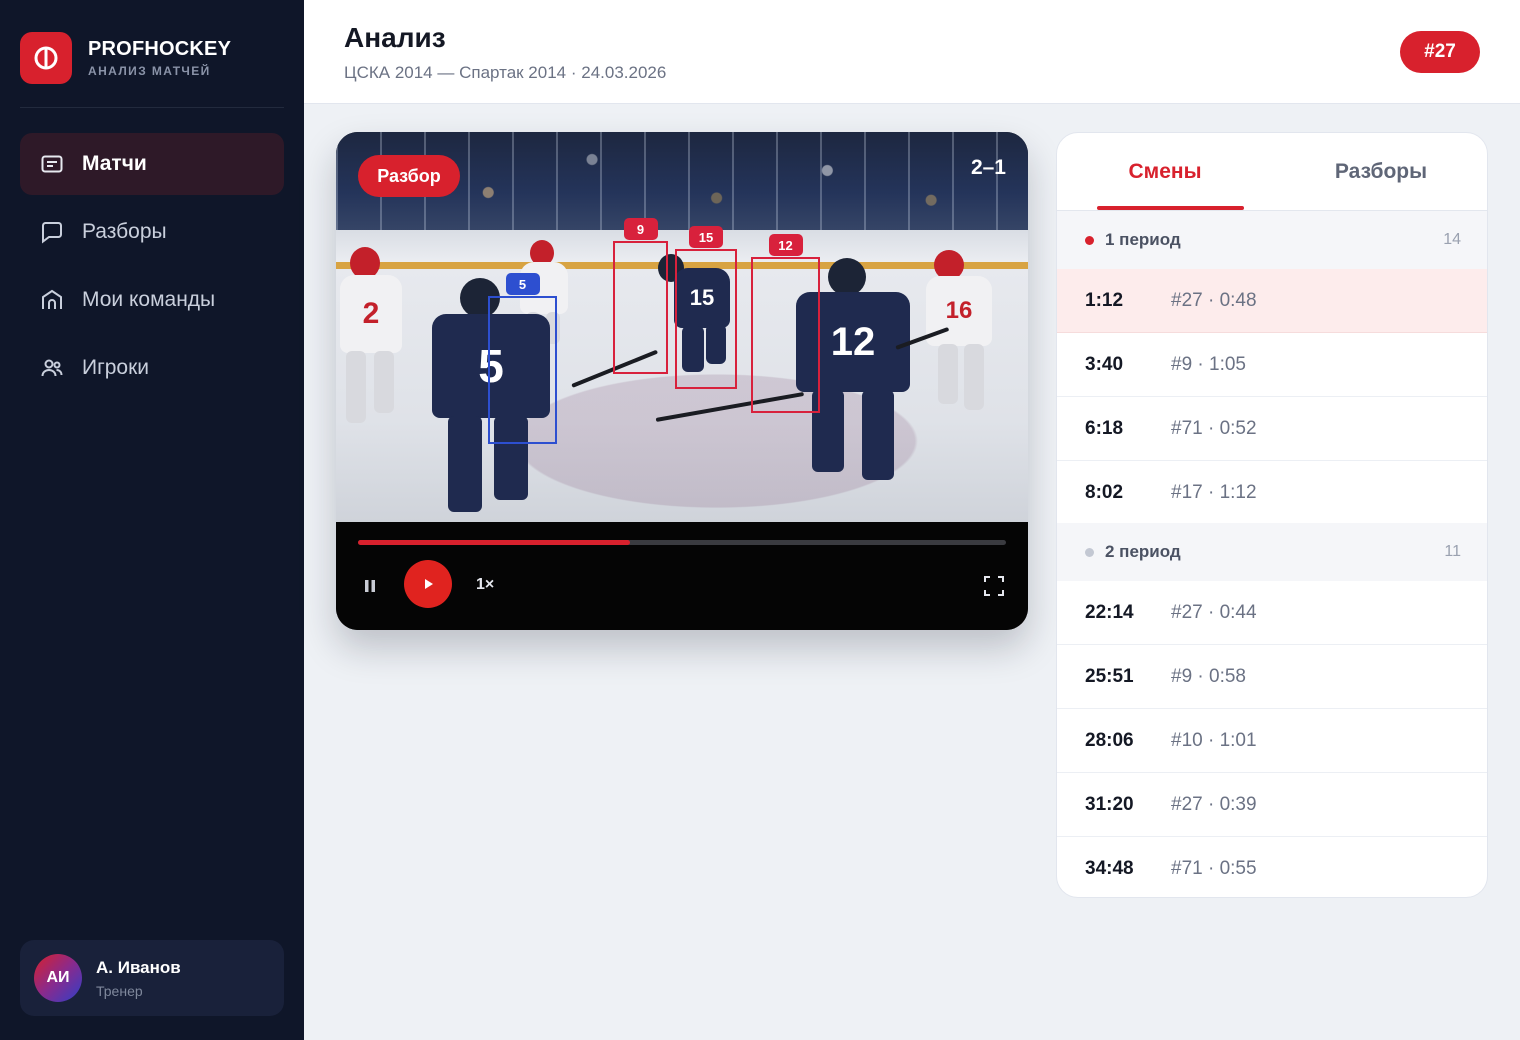 Image resolution: width=1520 pixels, height=1040 pixels. I want to click on nav-label: Игроки, so click(116, 367).